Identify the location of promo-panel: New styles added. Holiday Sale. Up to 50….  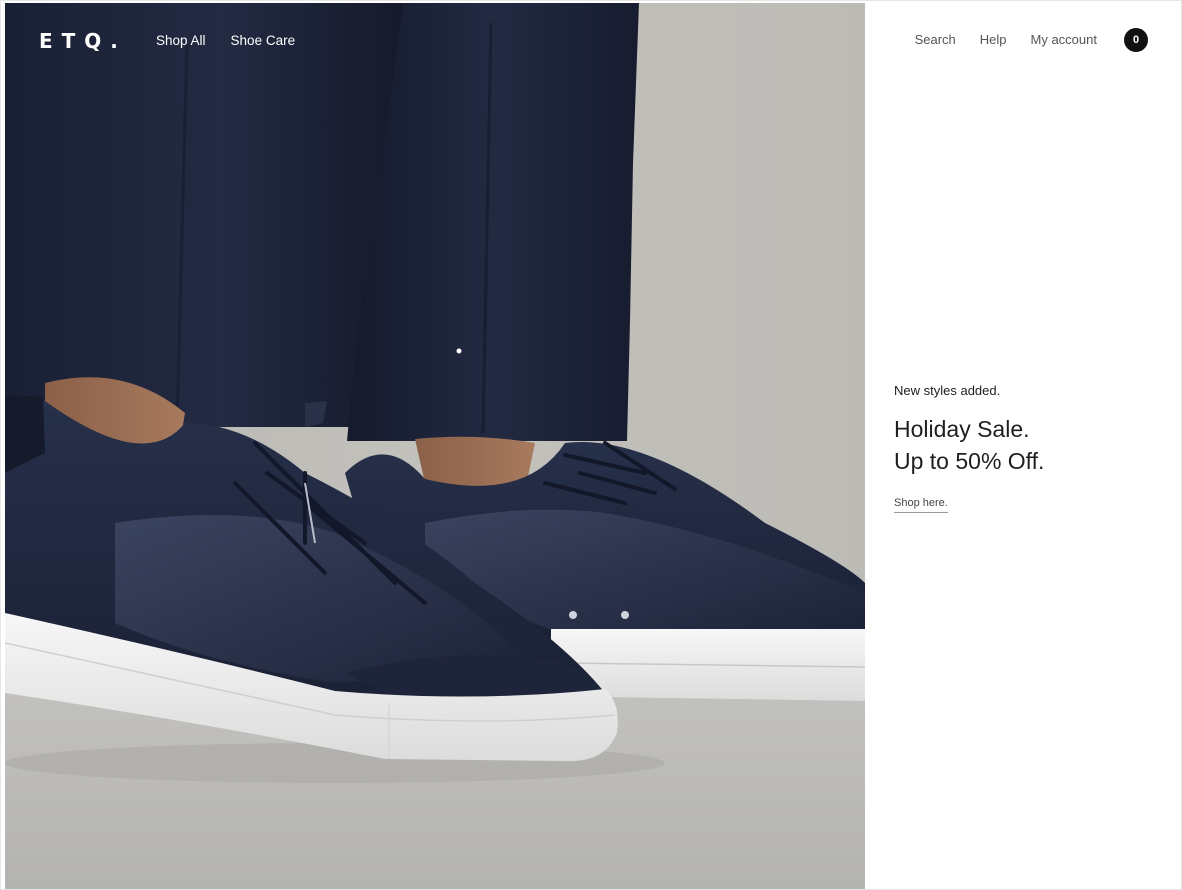
(1029, 447).